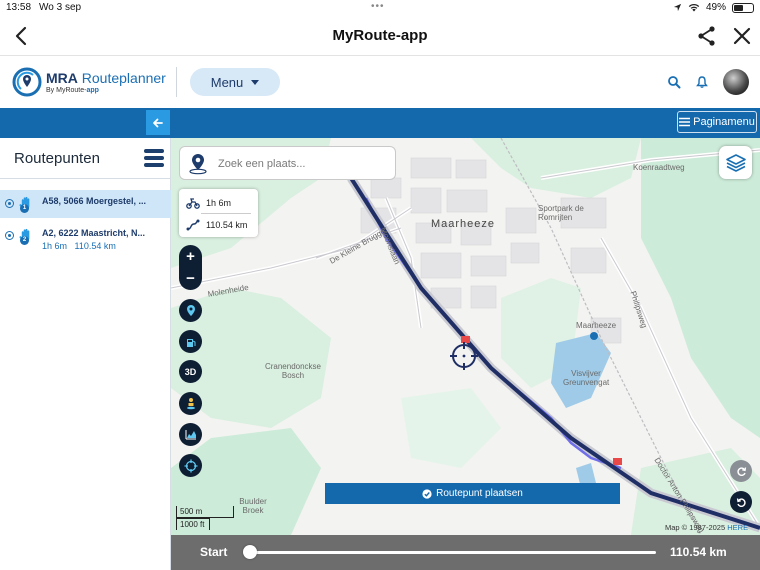 The height and width of the screenshot is (570, 760). I want to click on multitask-dots-icon: •••, so click(378, 6).